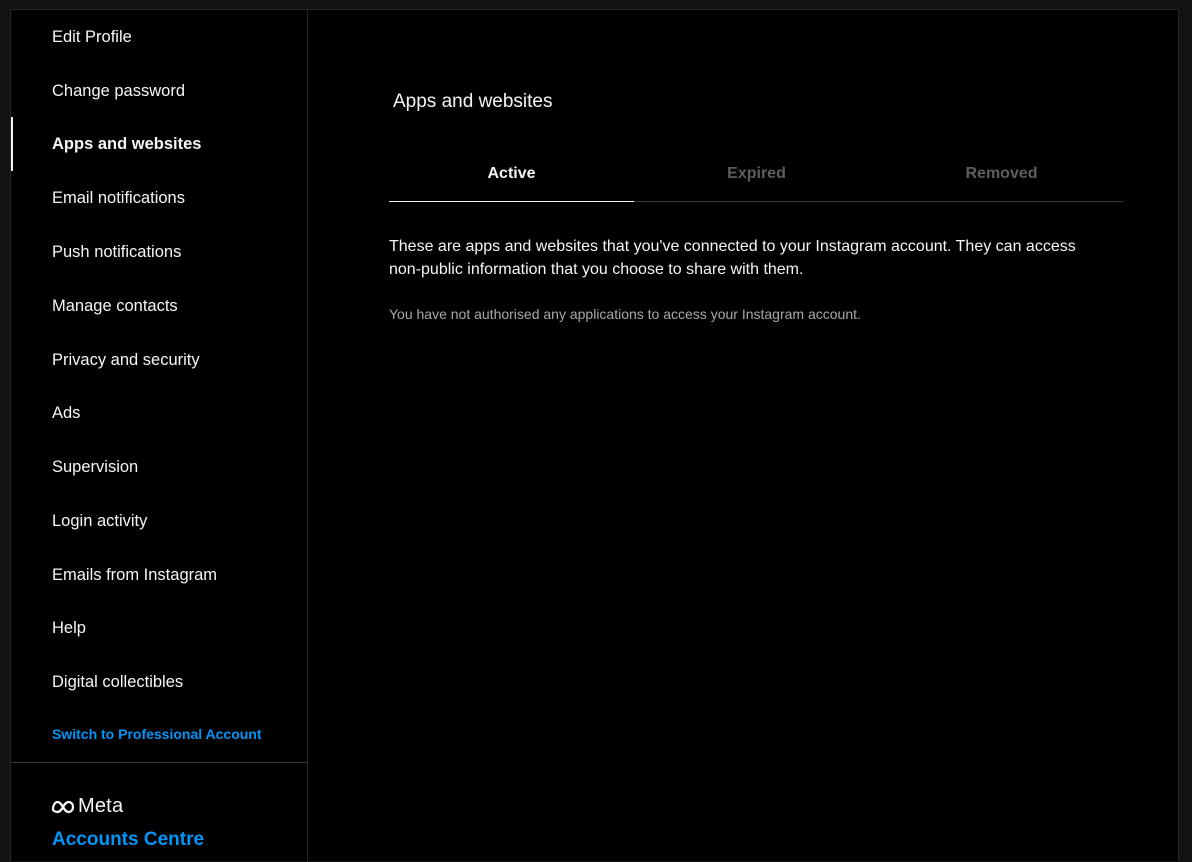  What do you see at coordinates (159, 682) in the screenshot?
I see `sidebar-item-digital-collectibles: Digital collectibles` at bounding box center [159, 682].